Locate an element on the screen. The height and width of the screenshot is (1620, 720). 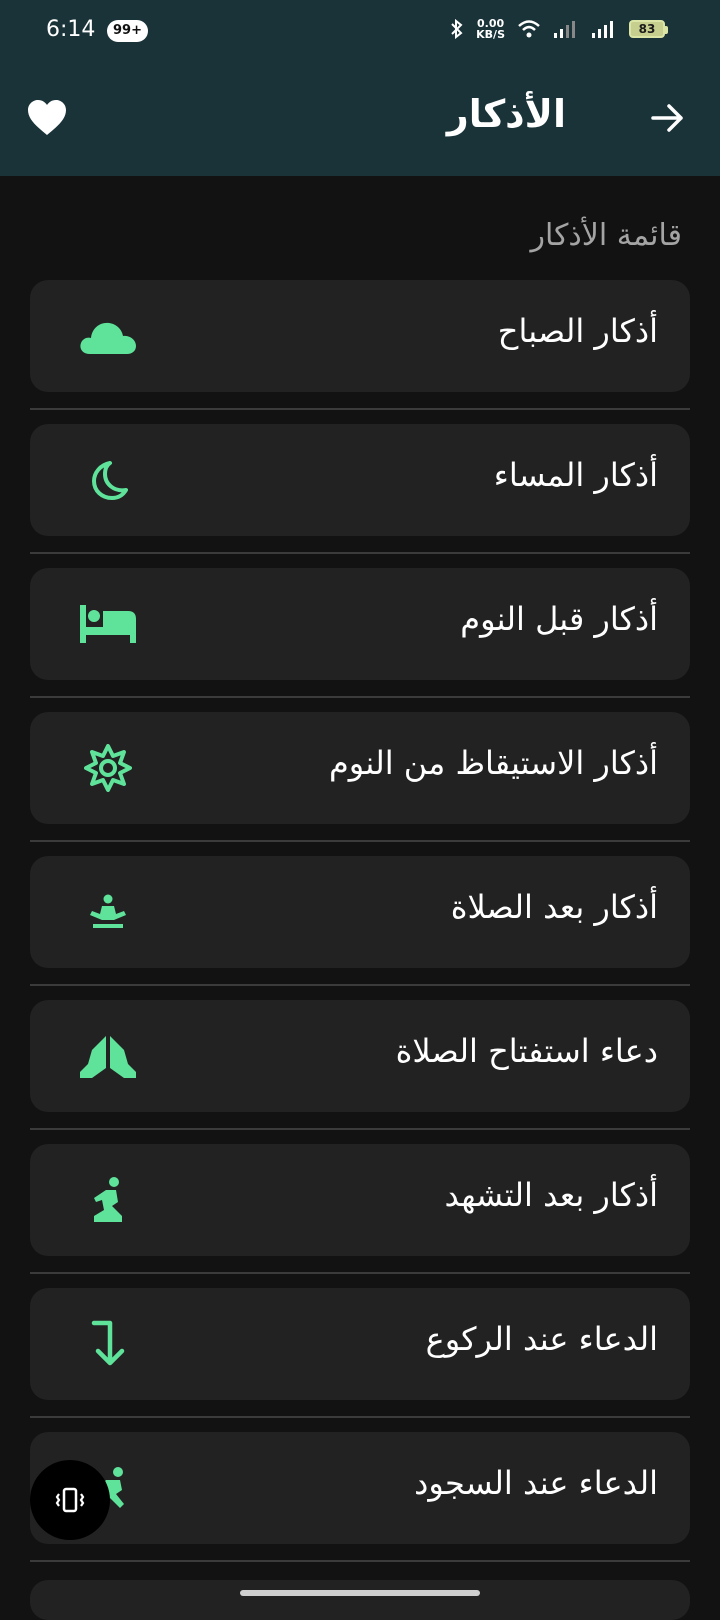
vibrate-toggle-button is located at coordinates (70, 1500).